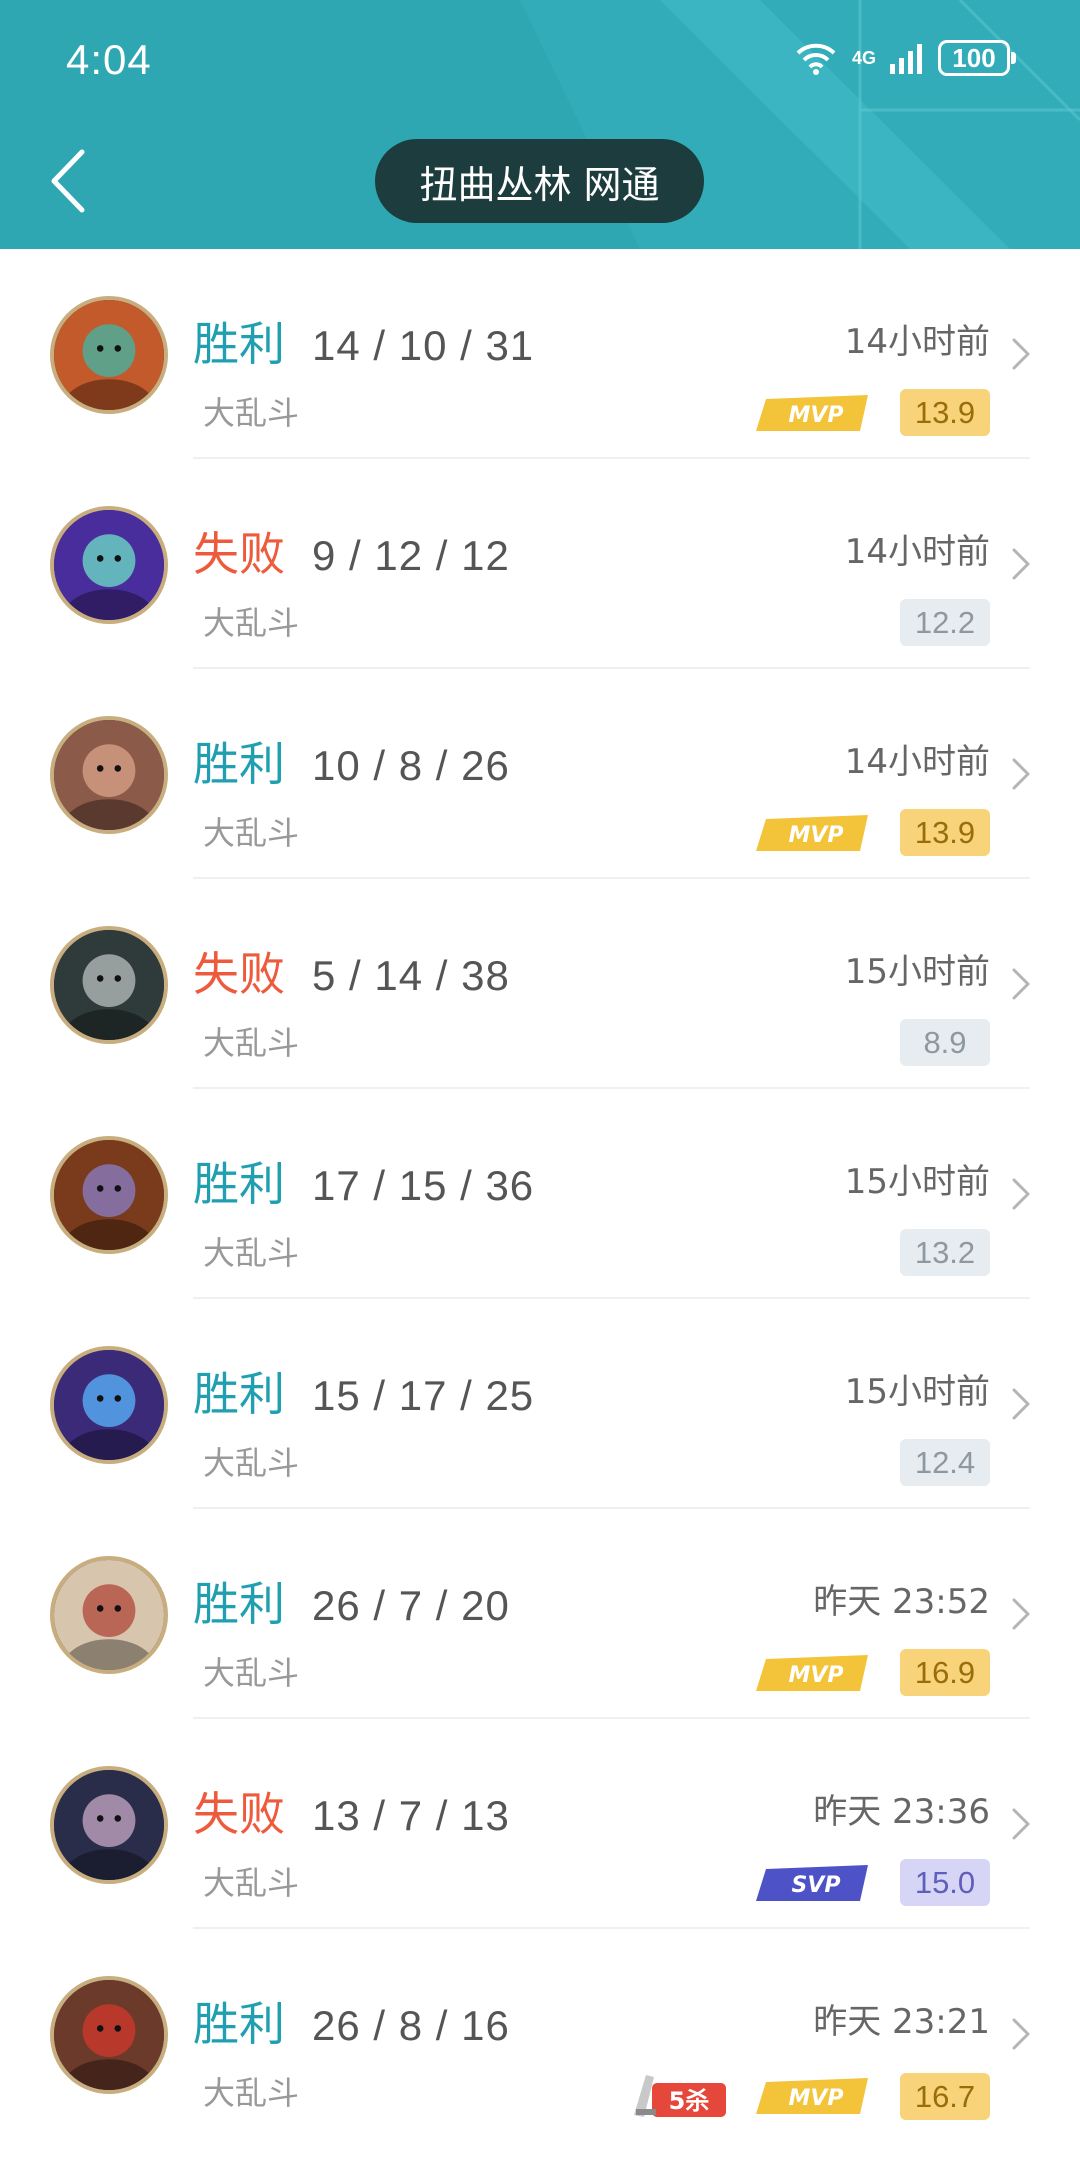 The width and height of the screenshot is (1080, 2167). What do you see at coordinates (109, 59) in the screenshot?
I see `status-time: 4:04` at bounding box center [109, 59].